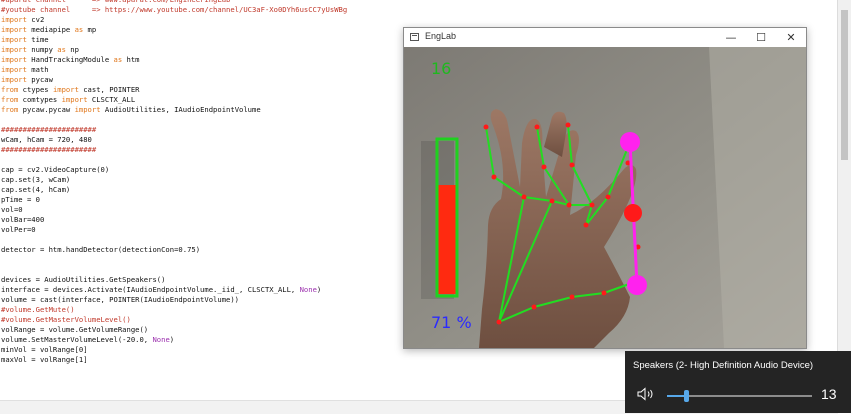  I want to click on code-token: cv2, so click(35, 19).